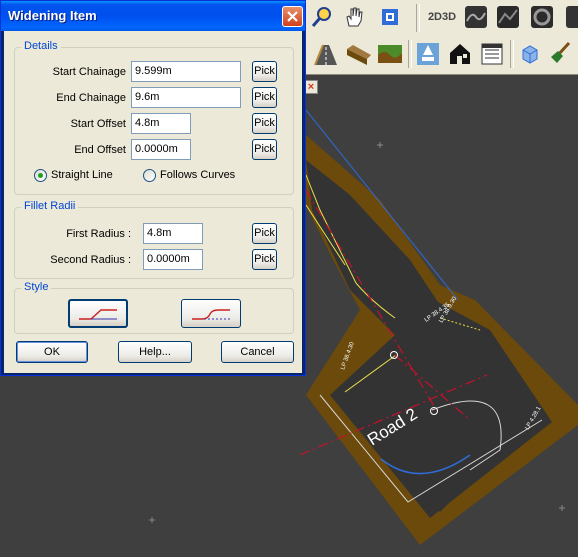 This screenshot has width=578, height=557. What do you see at coordinates (50, 206) in the screenshot?
I see `fillet-radii-legend: Fillet Radii` at bounding box center [50, 206].